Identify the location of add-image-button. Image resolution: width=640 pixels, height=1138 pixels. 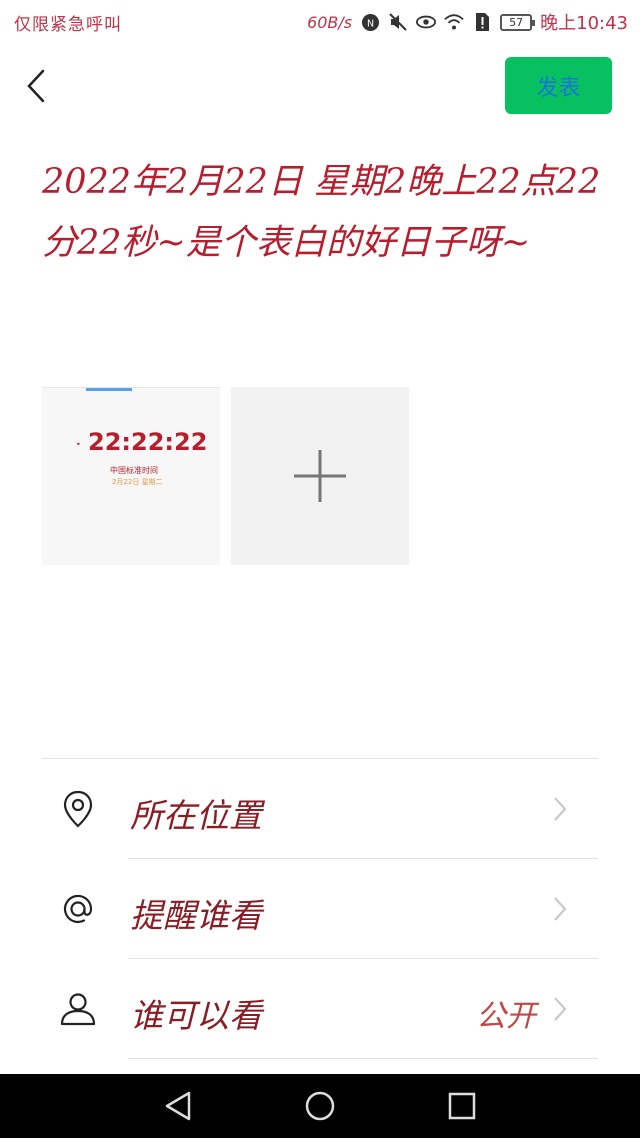
(320, 476).